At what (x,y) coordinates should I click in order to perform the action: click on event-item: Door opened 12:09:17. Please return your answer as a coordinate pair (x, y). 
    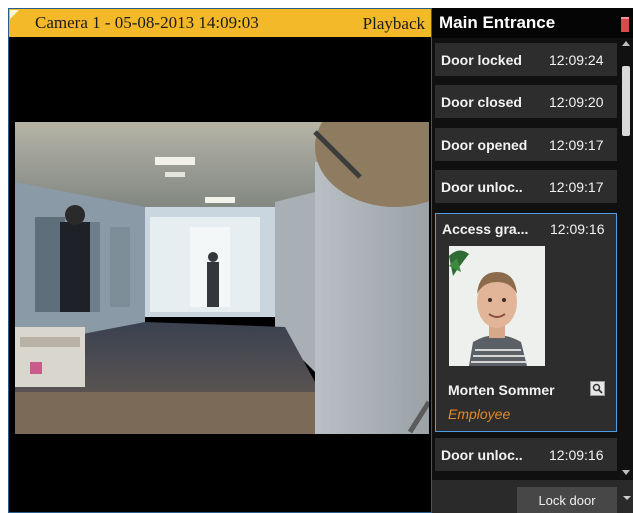
    Looking at the image, I should click on (526, 144).